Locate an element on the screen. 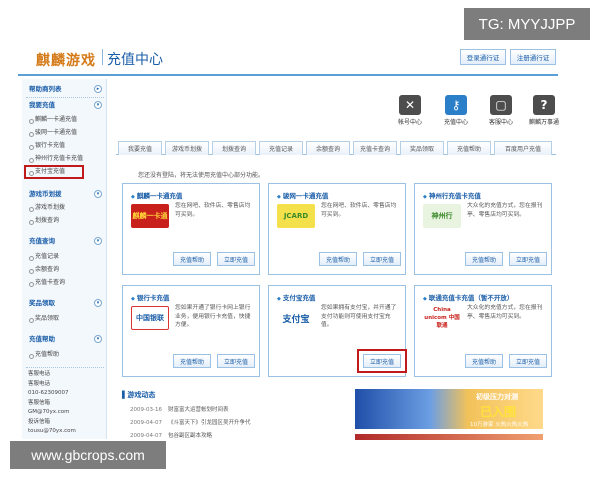 This screenshot has height=480, width=600. unionpay-logo: 中国银联 is located at coordinates (150, 318).